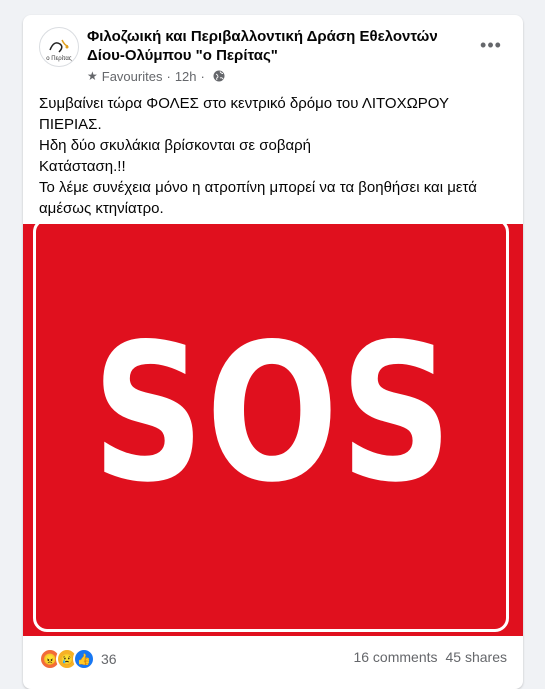  I want to click on post-text-line: Ηδη δύο σκυλάκια βρίσκονται σε σοβαρή, so click(175, 145).